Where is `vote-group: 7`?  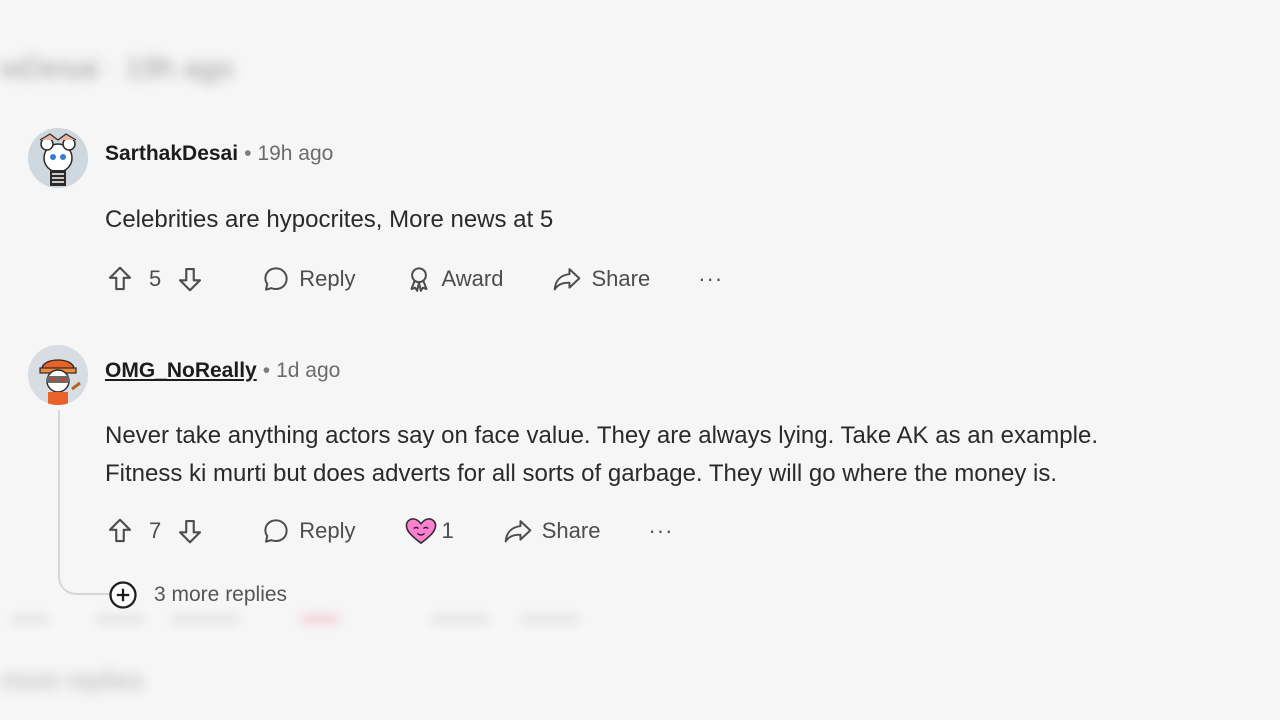
vote-group: 7 is located at coordinates (155, 531).